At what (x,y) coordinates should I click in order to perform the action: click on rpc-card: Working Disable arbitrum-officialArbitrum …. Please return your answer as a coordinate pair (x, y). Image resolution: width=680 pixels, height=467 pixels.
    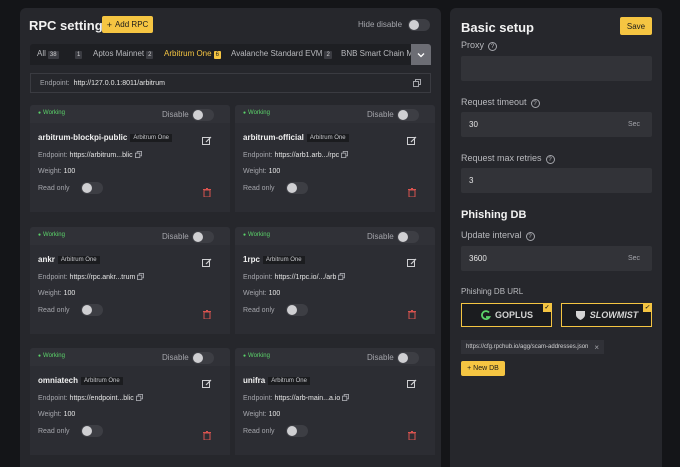
    Looking at the image, I should click on (335, 158).